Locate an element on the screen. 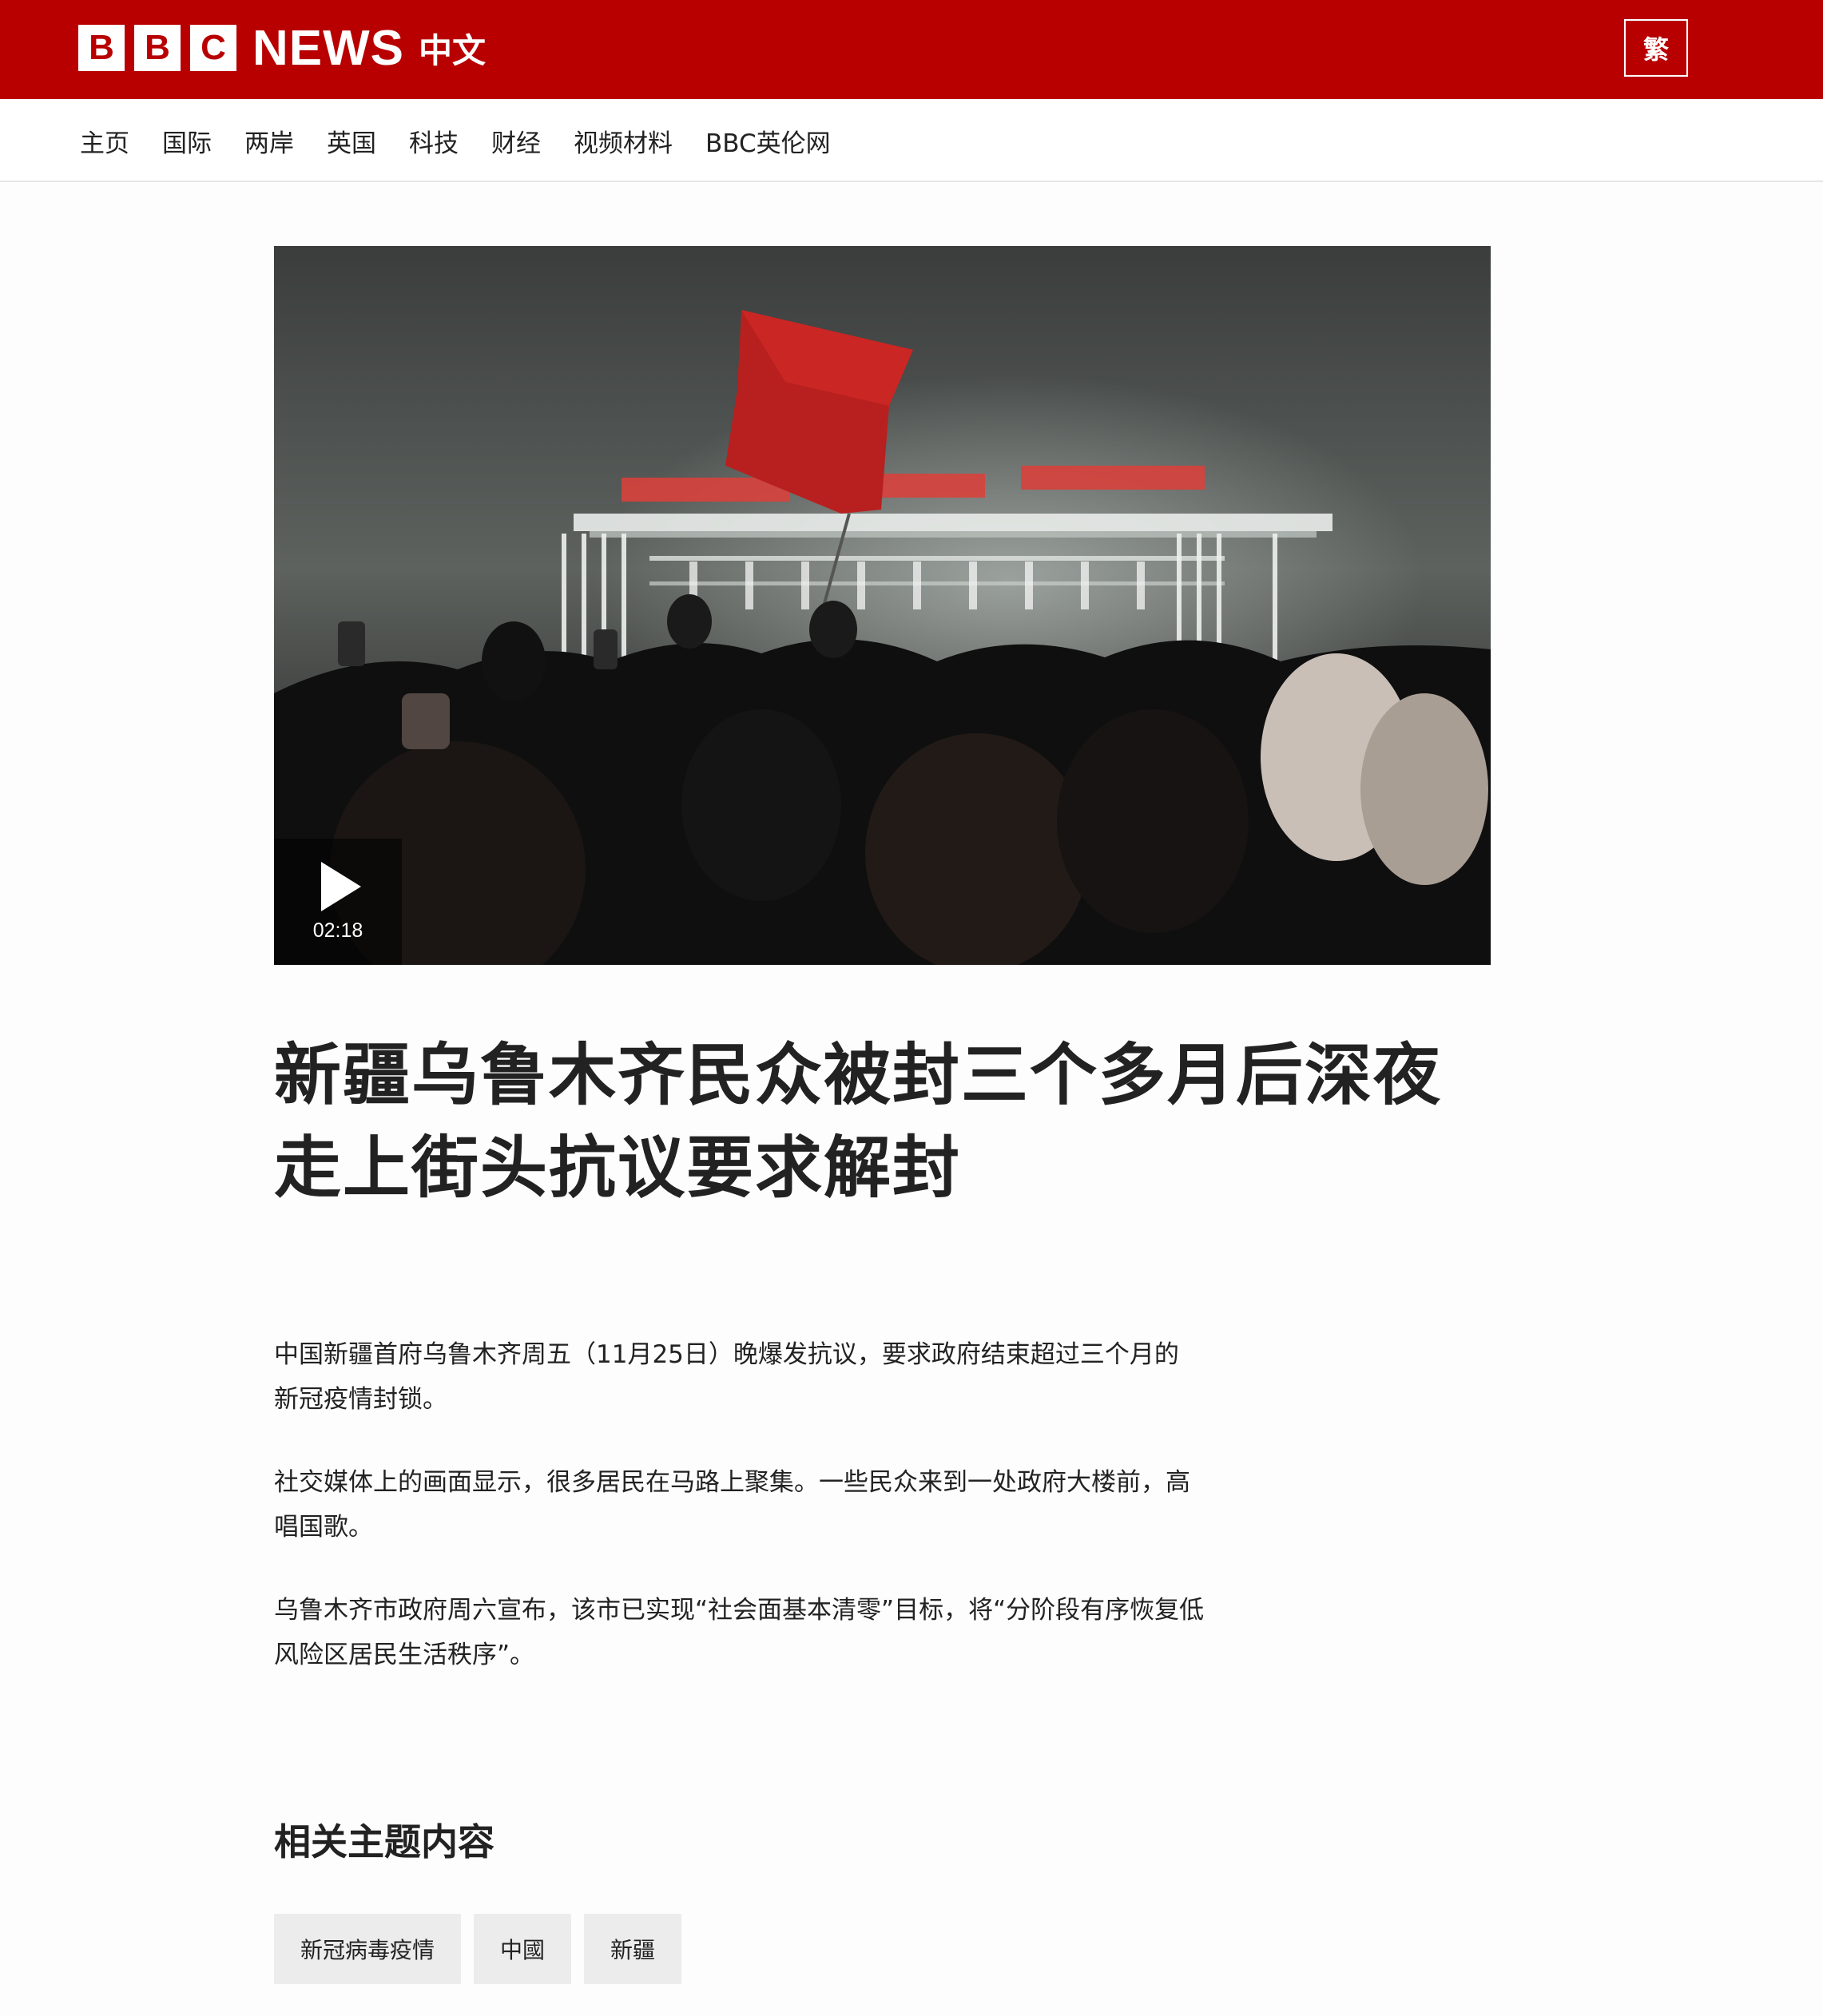 The width and height of the screenshot is (1823, 2016). play-button: 02:18 is located at coordinates (338, 902).